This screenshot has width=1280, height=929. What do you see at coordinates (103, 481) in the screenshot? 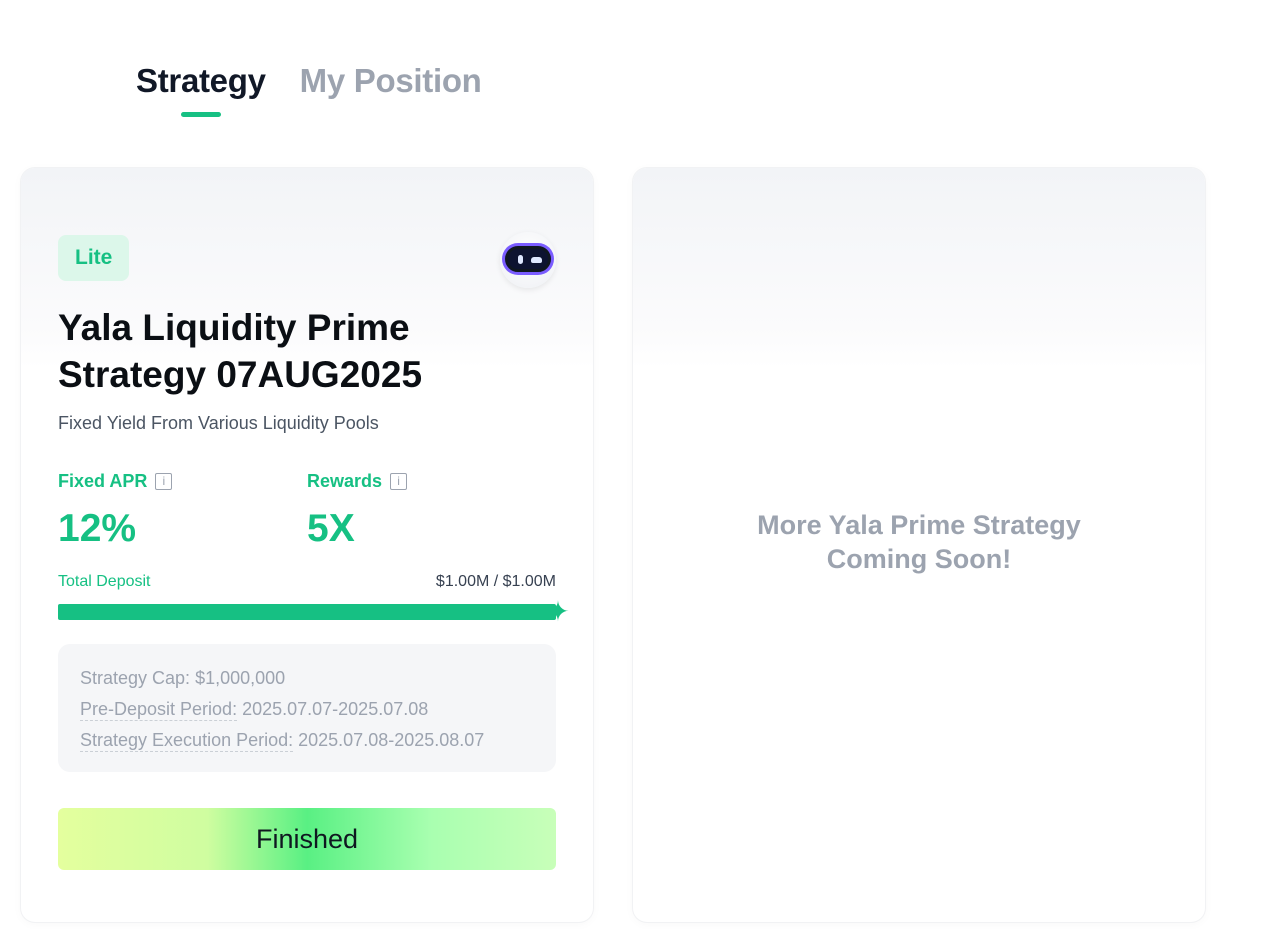
I see `fixed-apr-label-text: Fixed APR` at bounding box center [103, 481].